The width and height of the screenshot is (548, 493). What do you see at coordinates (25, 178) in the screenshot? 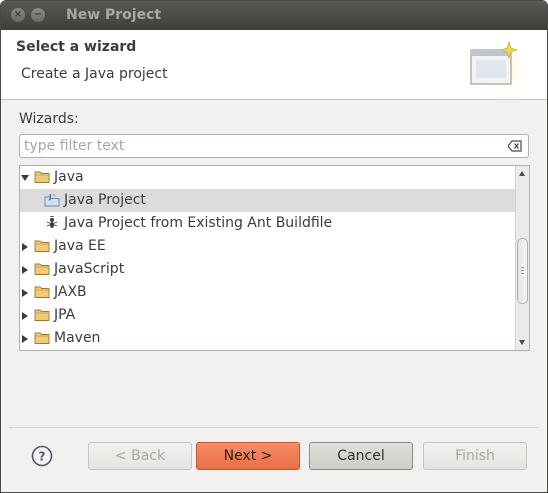
I see `expanded-arrow-icon` at bounding box center [25, 178].